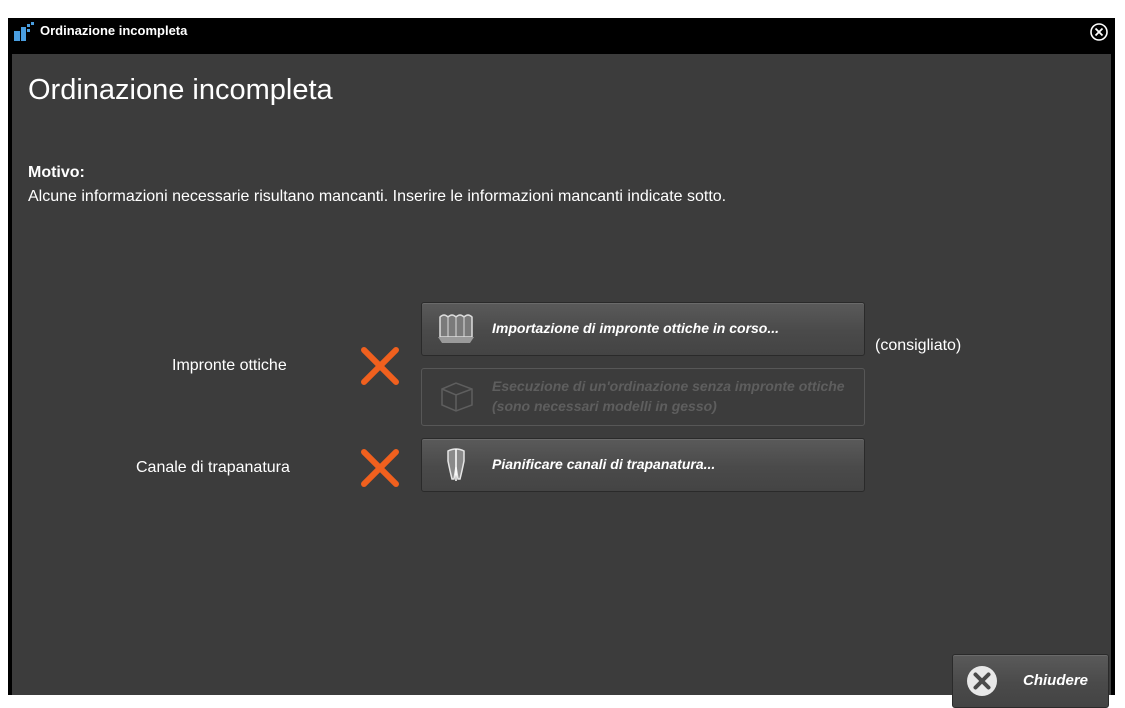 The height and width of the screenshot is (708, 1125). I want to click on drill-tooth-icon, so click(456, 464).